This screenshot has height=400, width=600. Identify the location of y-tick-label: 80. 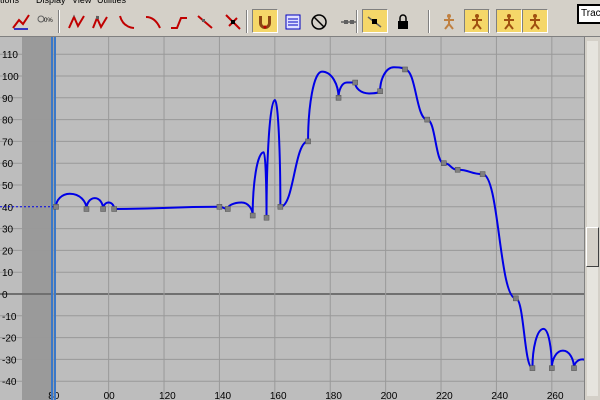
(8, 121).